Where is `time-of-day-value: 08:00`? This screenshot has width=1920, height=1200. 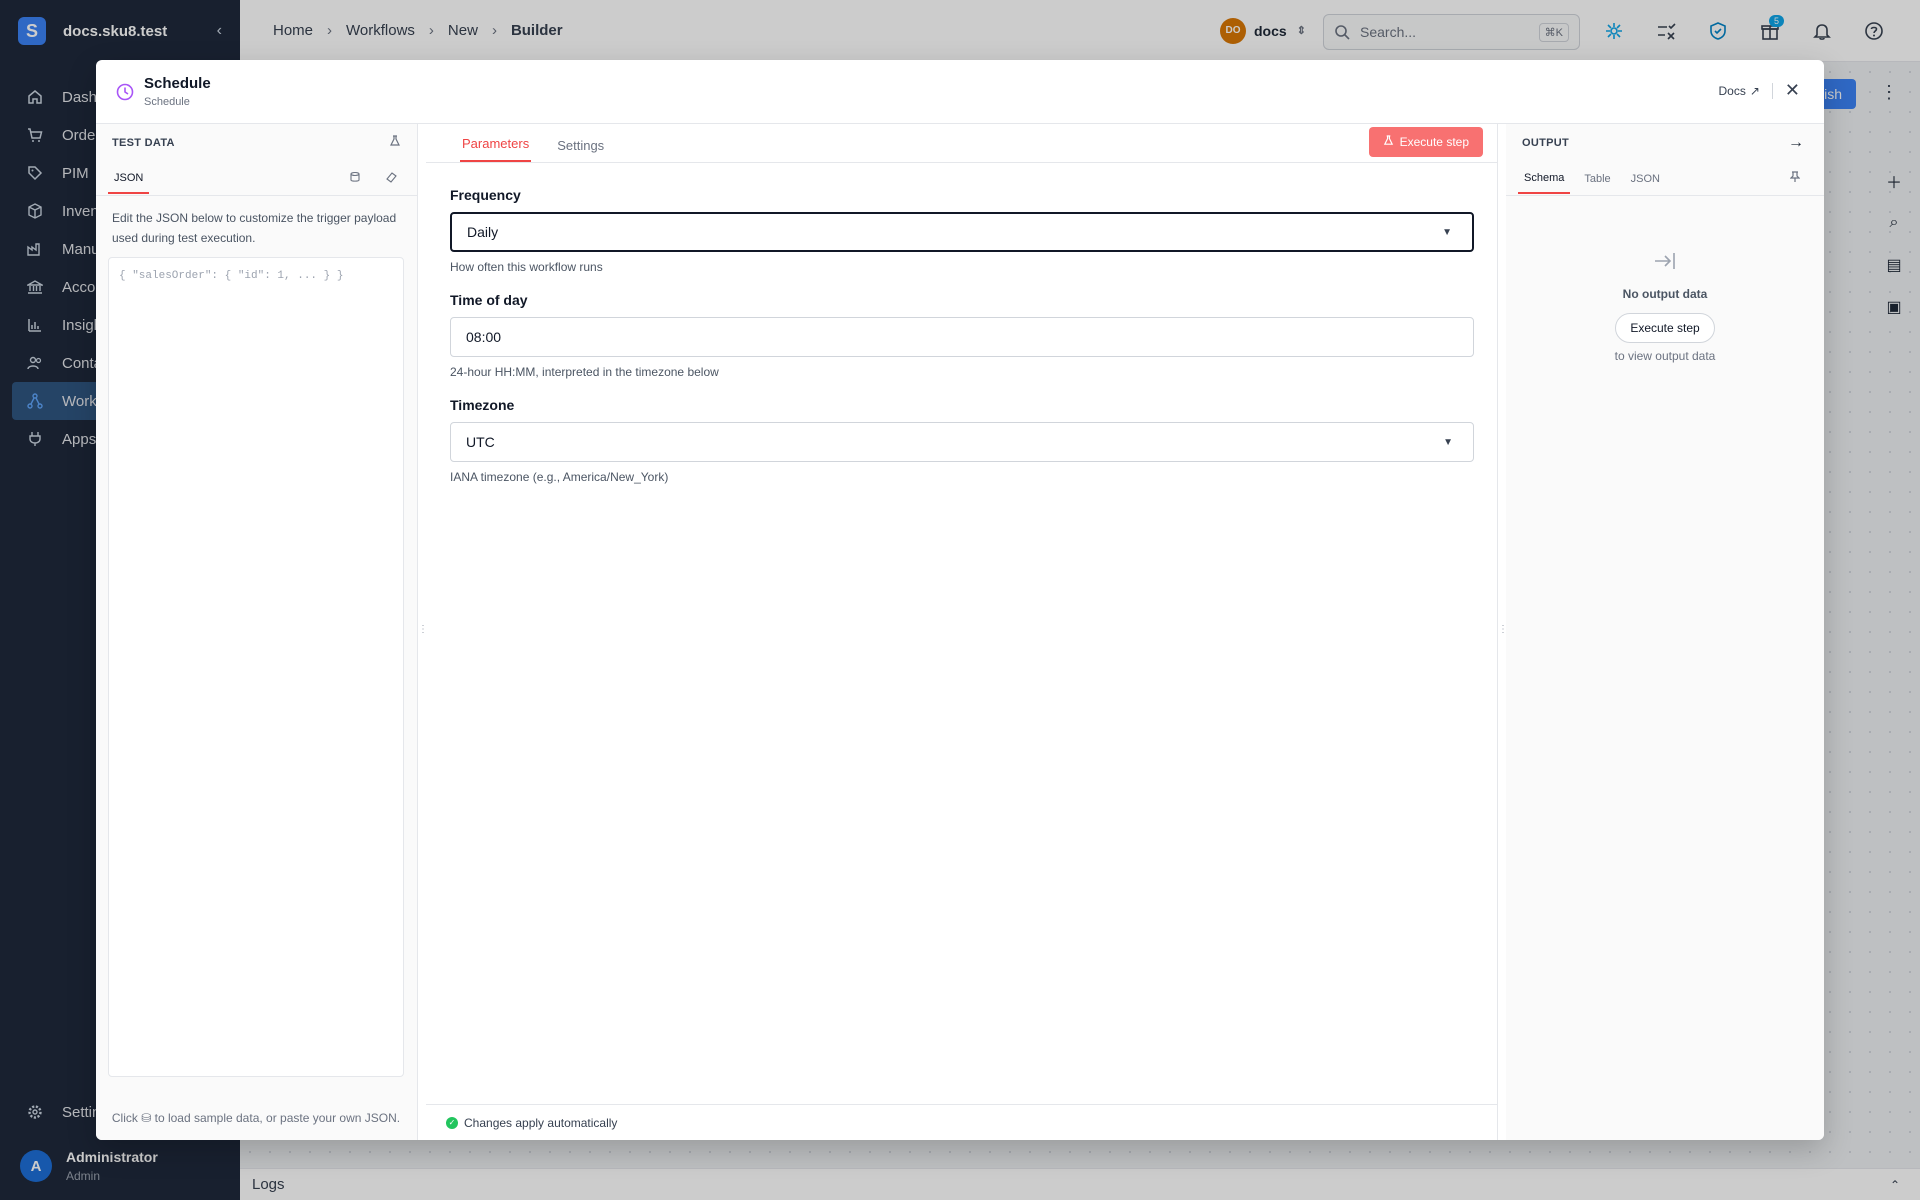 time-of-day-value: 08:00 is located at coordinates (484, 337).